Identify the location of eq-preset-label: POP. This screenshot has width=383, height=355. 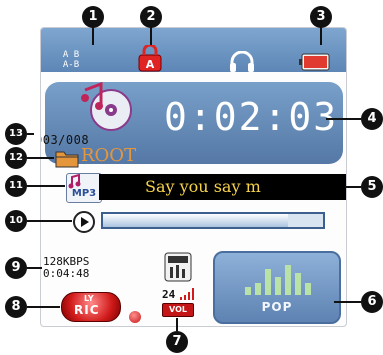
(277, 307).